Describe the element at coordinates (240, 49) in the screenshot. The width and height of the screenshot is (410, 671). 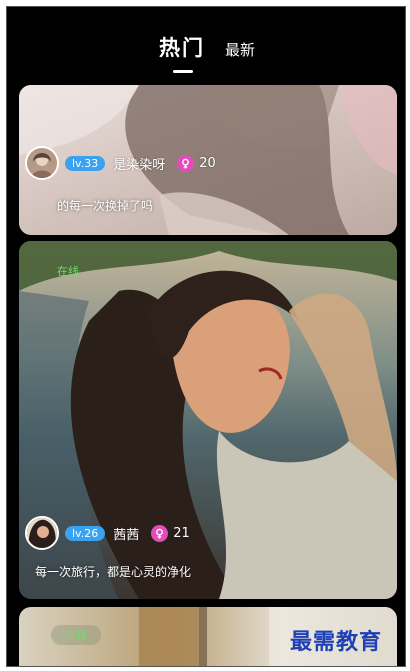
I see `tab-latest: 最新` at that location.